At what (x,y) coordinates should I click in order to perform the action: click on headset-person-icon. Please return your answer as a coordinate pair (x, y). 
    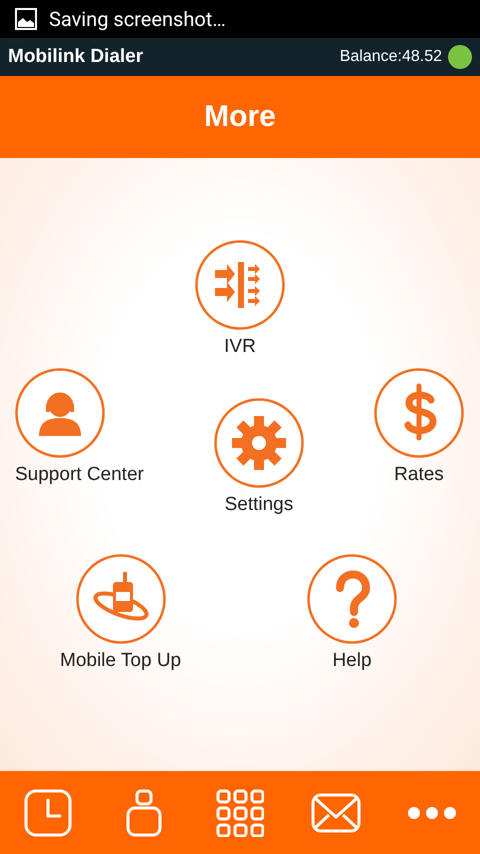
    Looking at the image, I should click on (60, 413).